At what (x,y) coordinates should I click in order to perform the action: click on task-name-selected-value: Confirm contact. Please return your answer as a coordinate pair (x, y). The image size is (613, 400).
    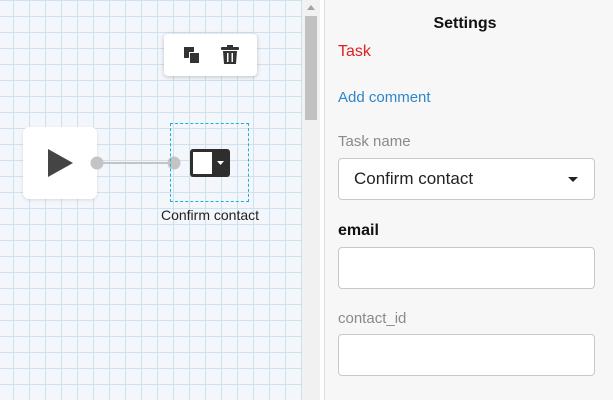
    Looking at the image, I should click on (414, 178).